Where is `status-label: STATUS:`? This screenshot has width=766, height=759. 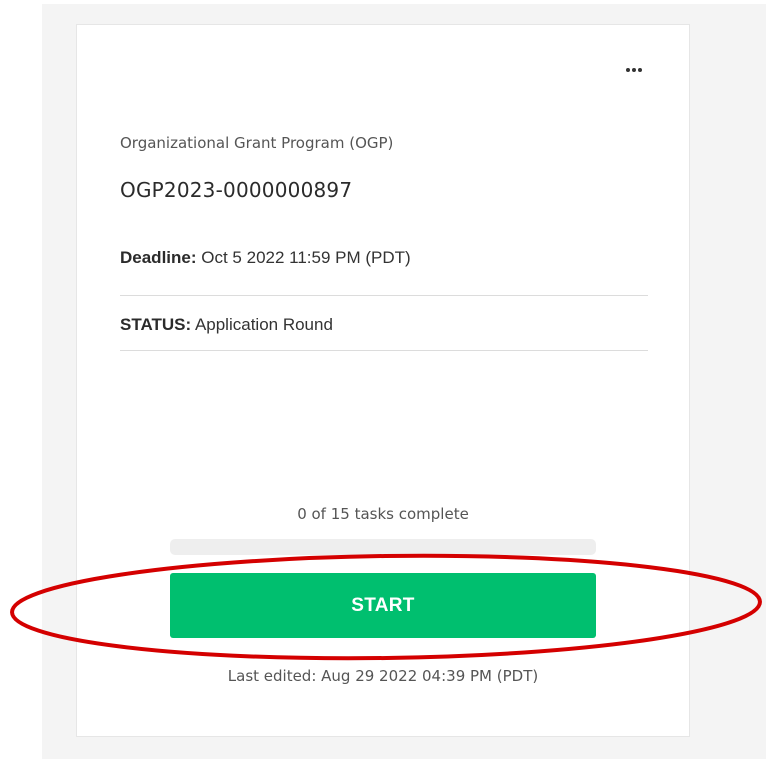
status-label: STATUS: is located at coordinates (156, 324).